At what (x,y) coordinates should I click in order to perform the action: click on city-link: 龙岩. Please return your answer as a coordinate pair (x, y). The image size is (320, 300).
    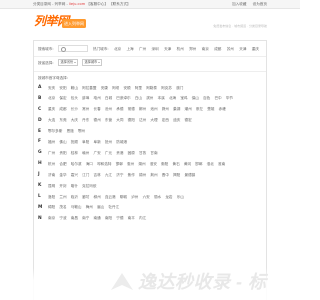
    Looking at the image, I should click on (168, 197).